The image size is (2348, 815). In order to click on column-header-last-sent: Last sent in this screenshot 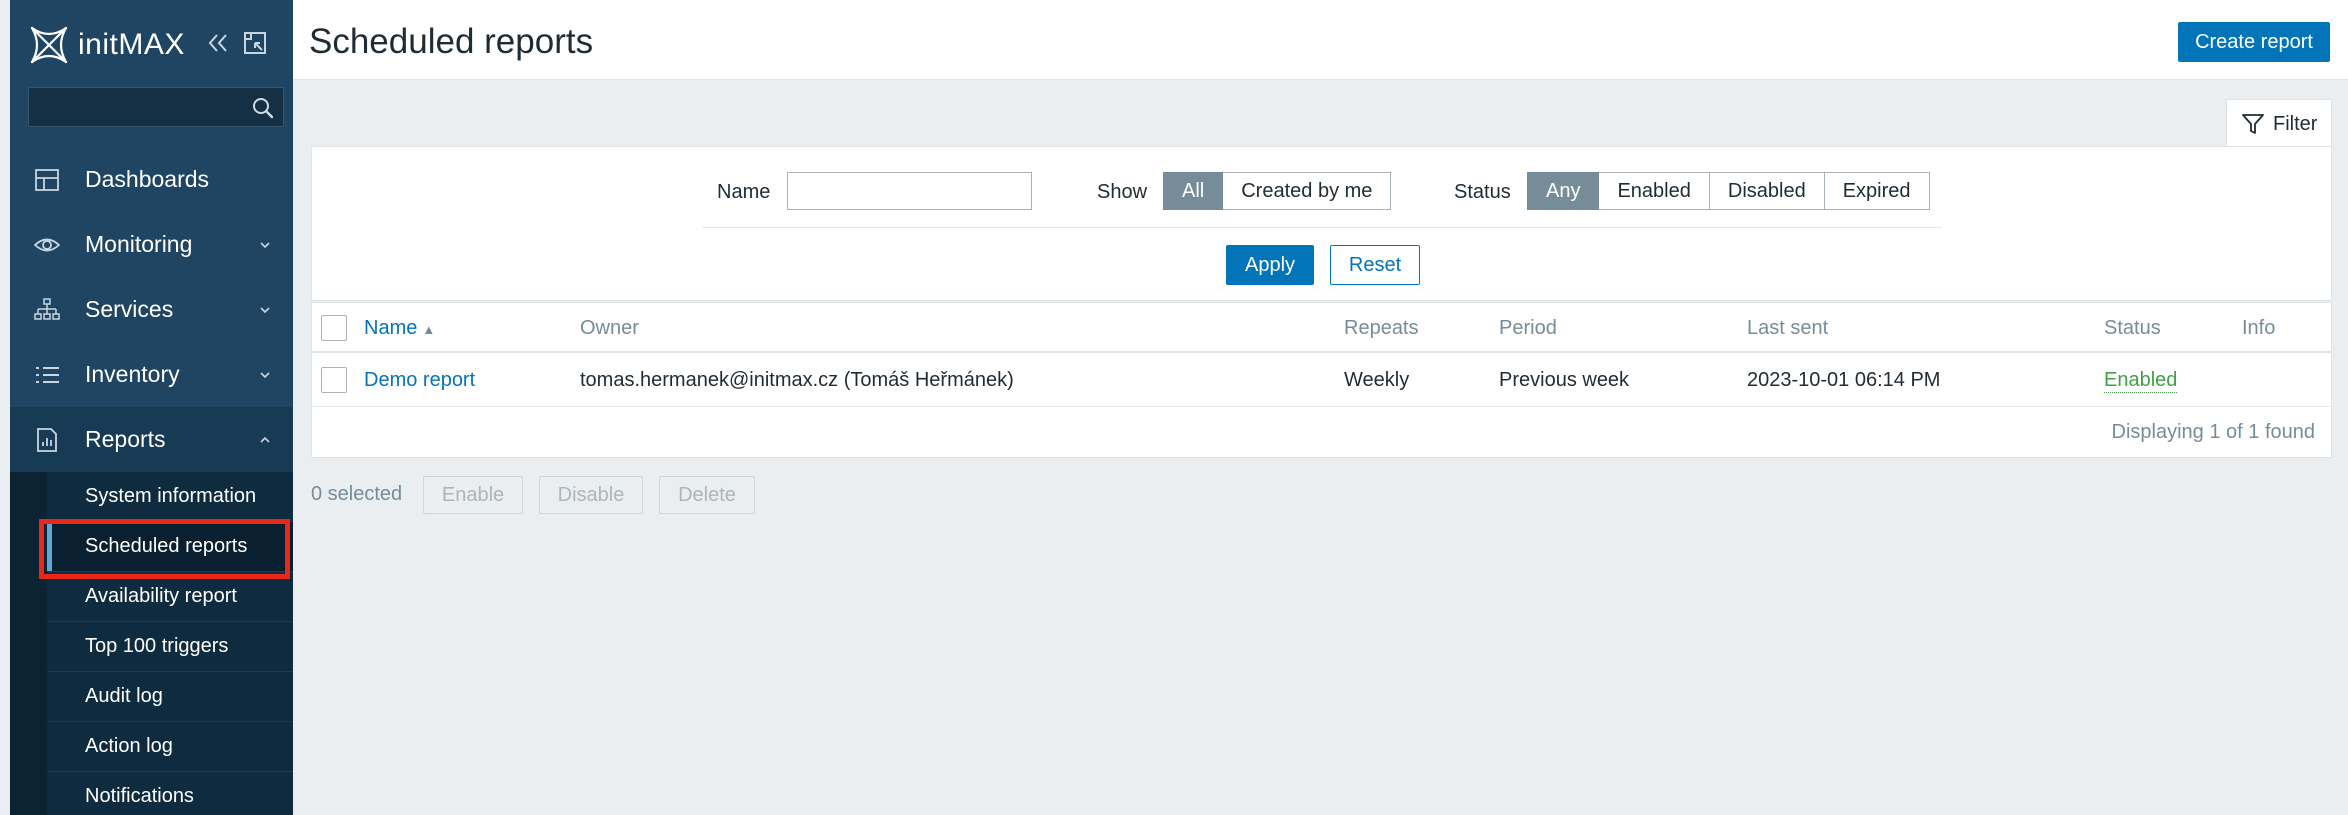, I will do `click(1788, 328)`.